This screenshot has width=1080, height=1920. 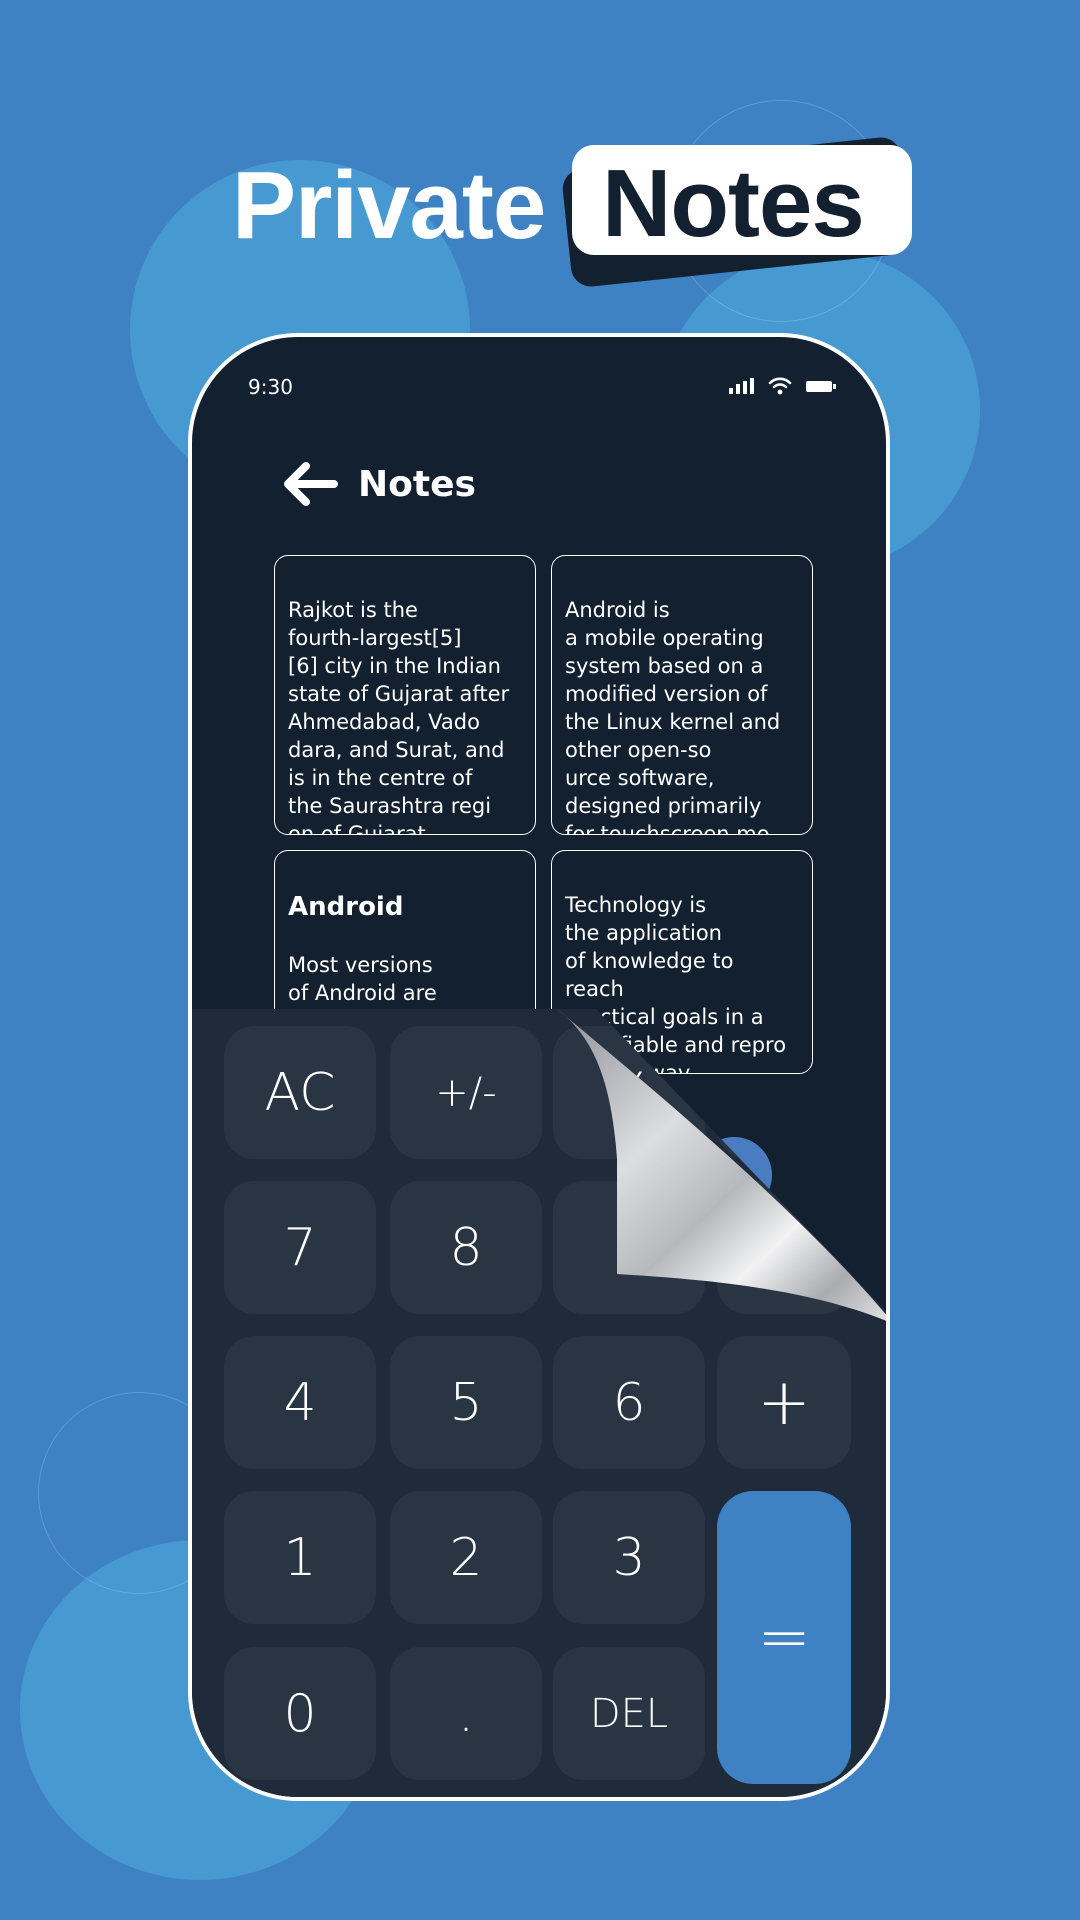 I want to click on status-icons, so click(x=782, y=386).